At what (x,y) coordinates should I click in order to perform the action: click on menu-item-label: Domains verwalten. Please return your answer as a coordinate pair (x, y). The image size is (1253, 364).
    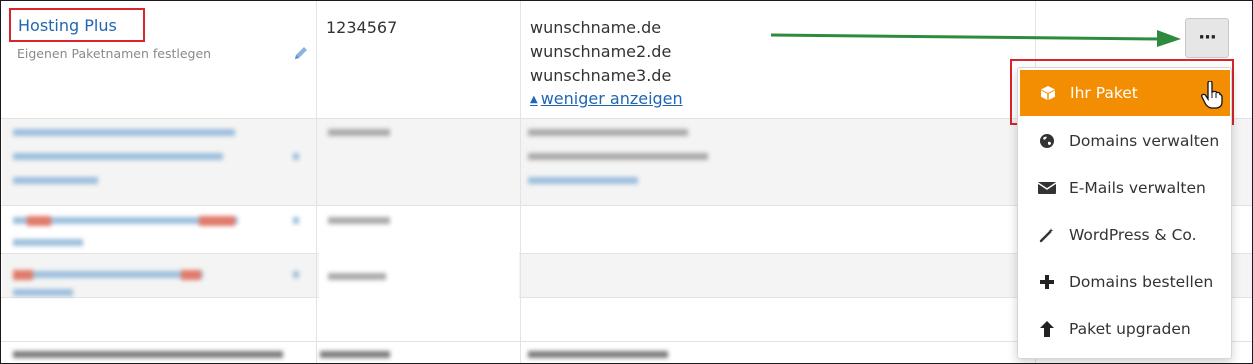
    Looking at the image, I should click on (1144, 141).